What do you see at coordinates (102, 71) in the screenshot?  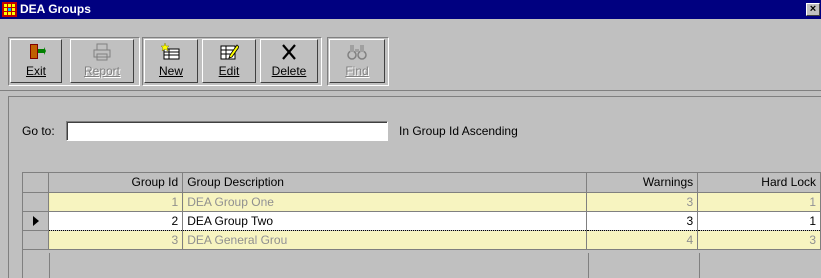 I see `report-label: Report` at bounding box center [102, 71].